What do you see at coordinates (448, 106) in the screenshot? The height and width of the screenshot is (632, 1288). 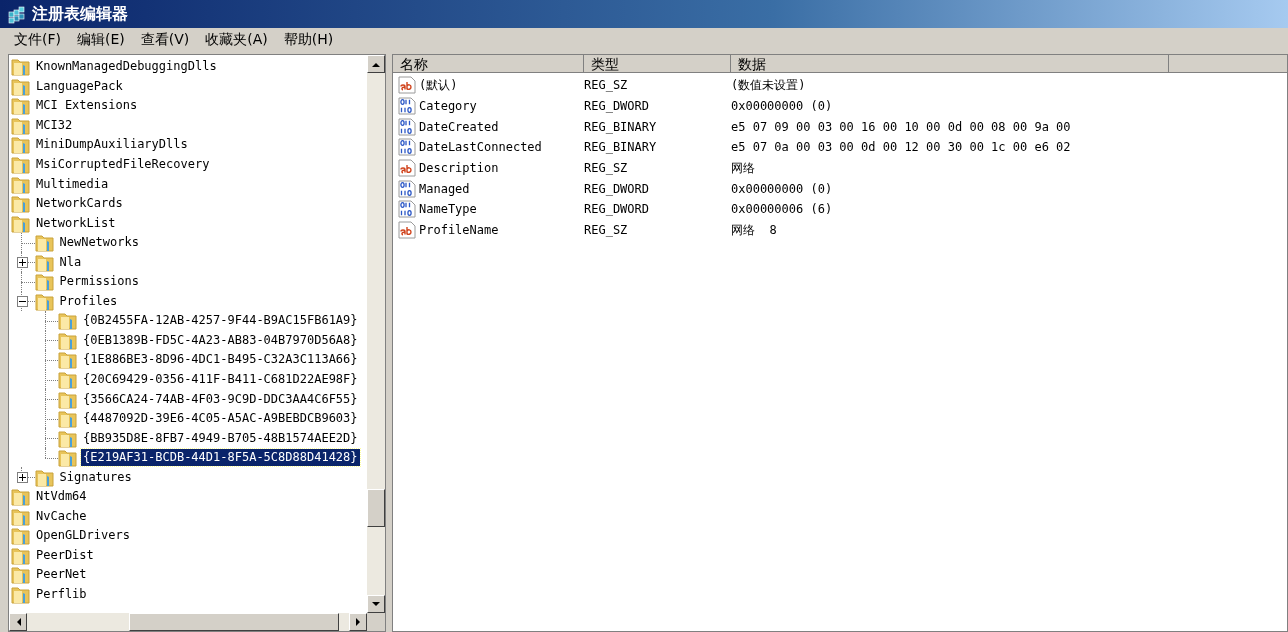 I see `value-name: Category` at bounding box center [448, 106].